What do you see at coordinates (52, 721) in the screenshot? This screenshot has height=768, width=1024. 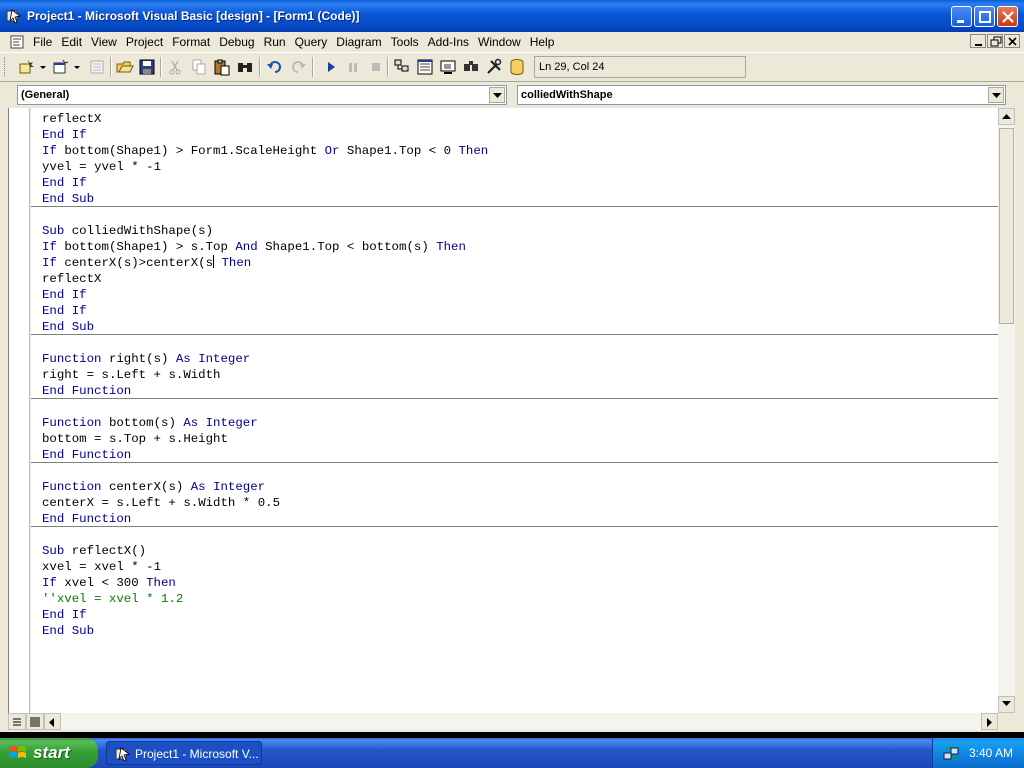 I see `scroll-left-button` at bounding box center [52, 721].